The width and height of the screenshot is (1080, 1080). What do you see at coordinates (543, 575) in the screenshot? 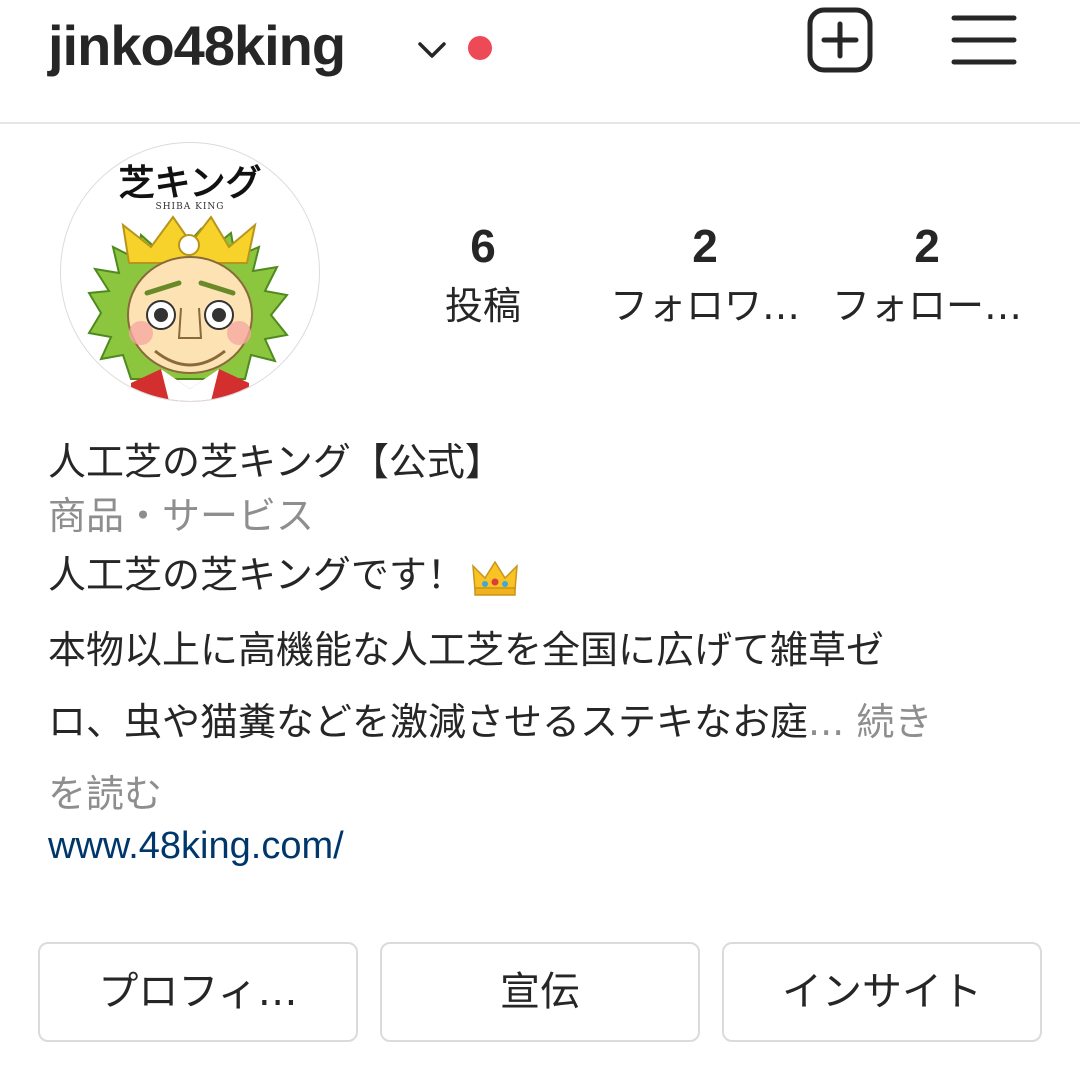
I see `bio-intro: 人工芝の芝キングです！` at bounding box center [543, 575].